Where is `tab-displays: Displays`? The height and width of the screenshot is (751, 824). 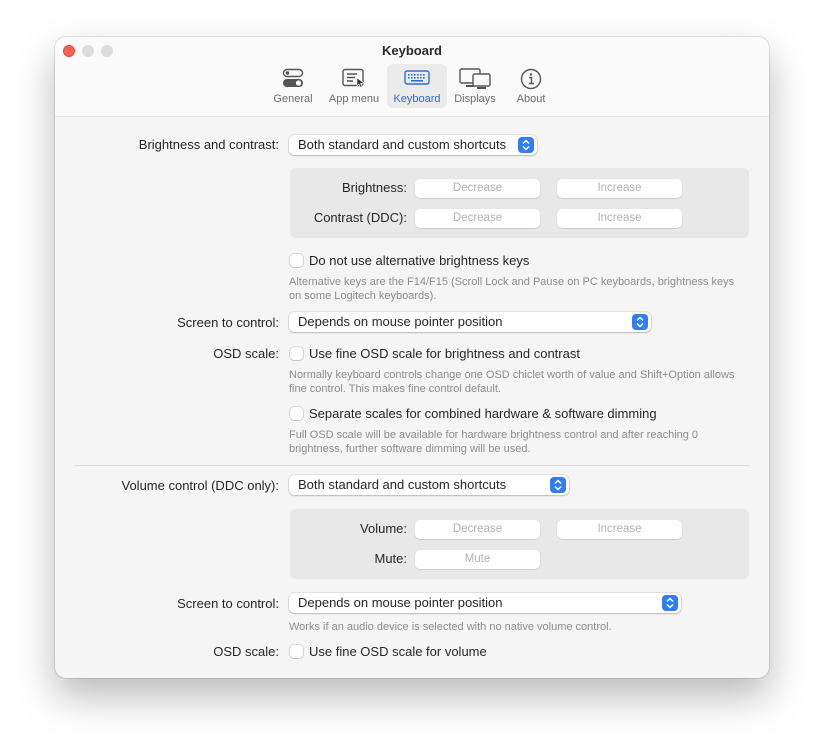
tab-displays: Displays is located at coordinates (475, 86).